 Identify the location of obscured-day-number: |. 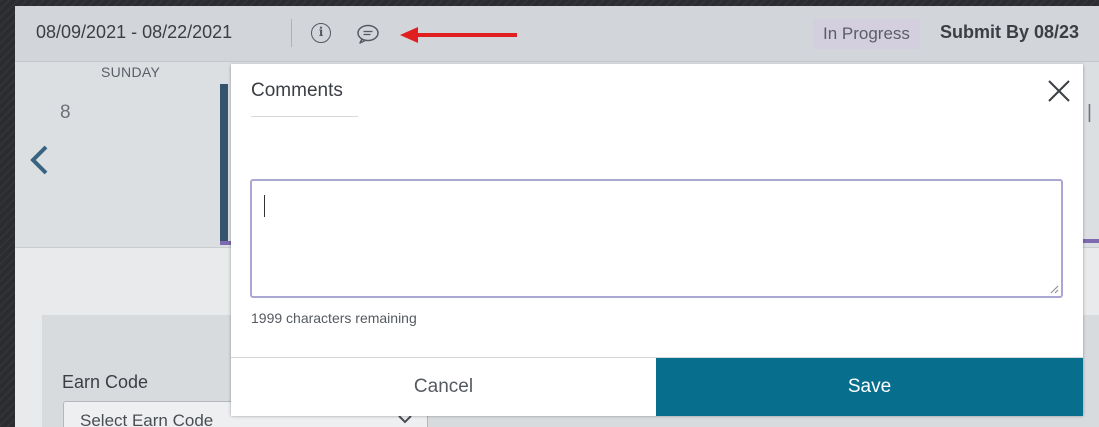
(1089, 112).